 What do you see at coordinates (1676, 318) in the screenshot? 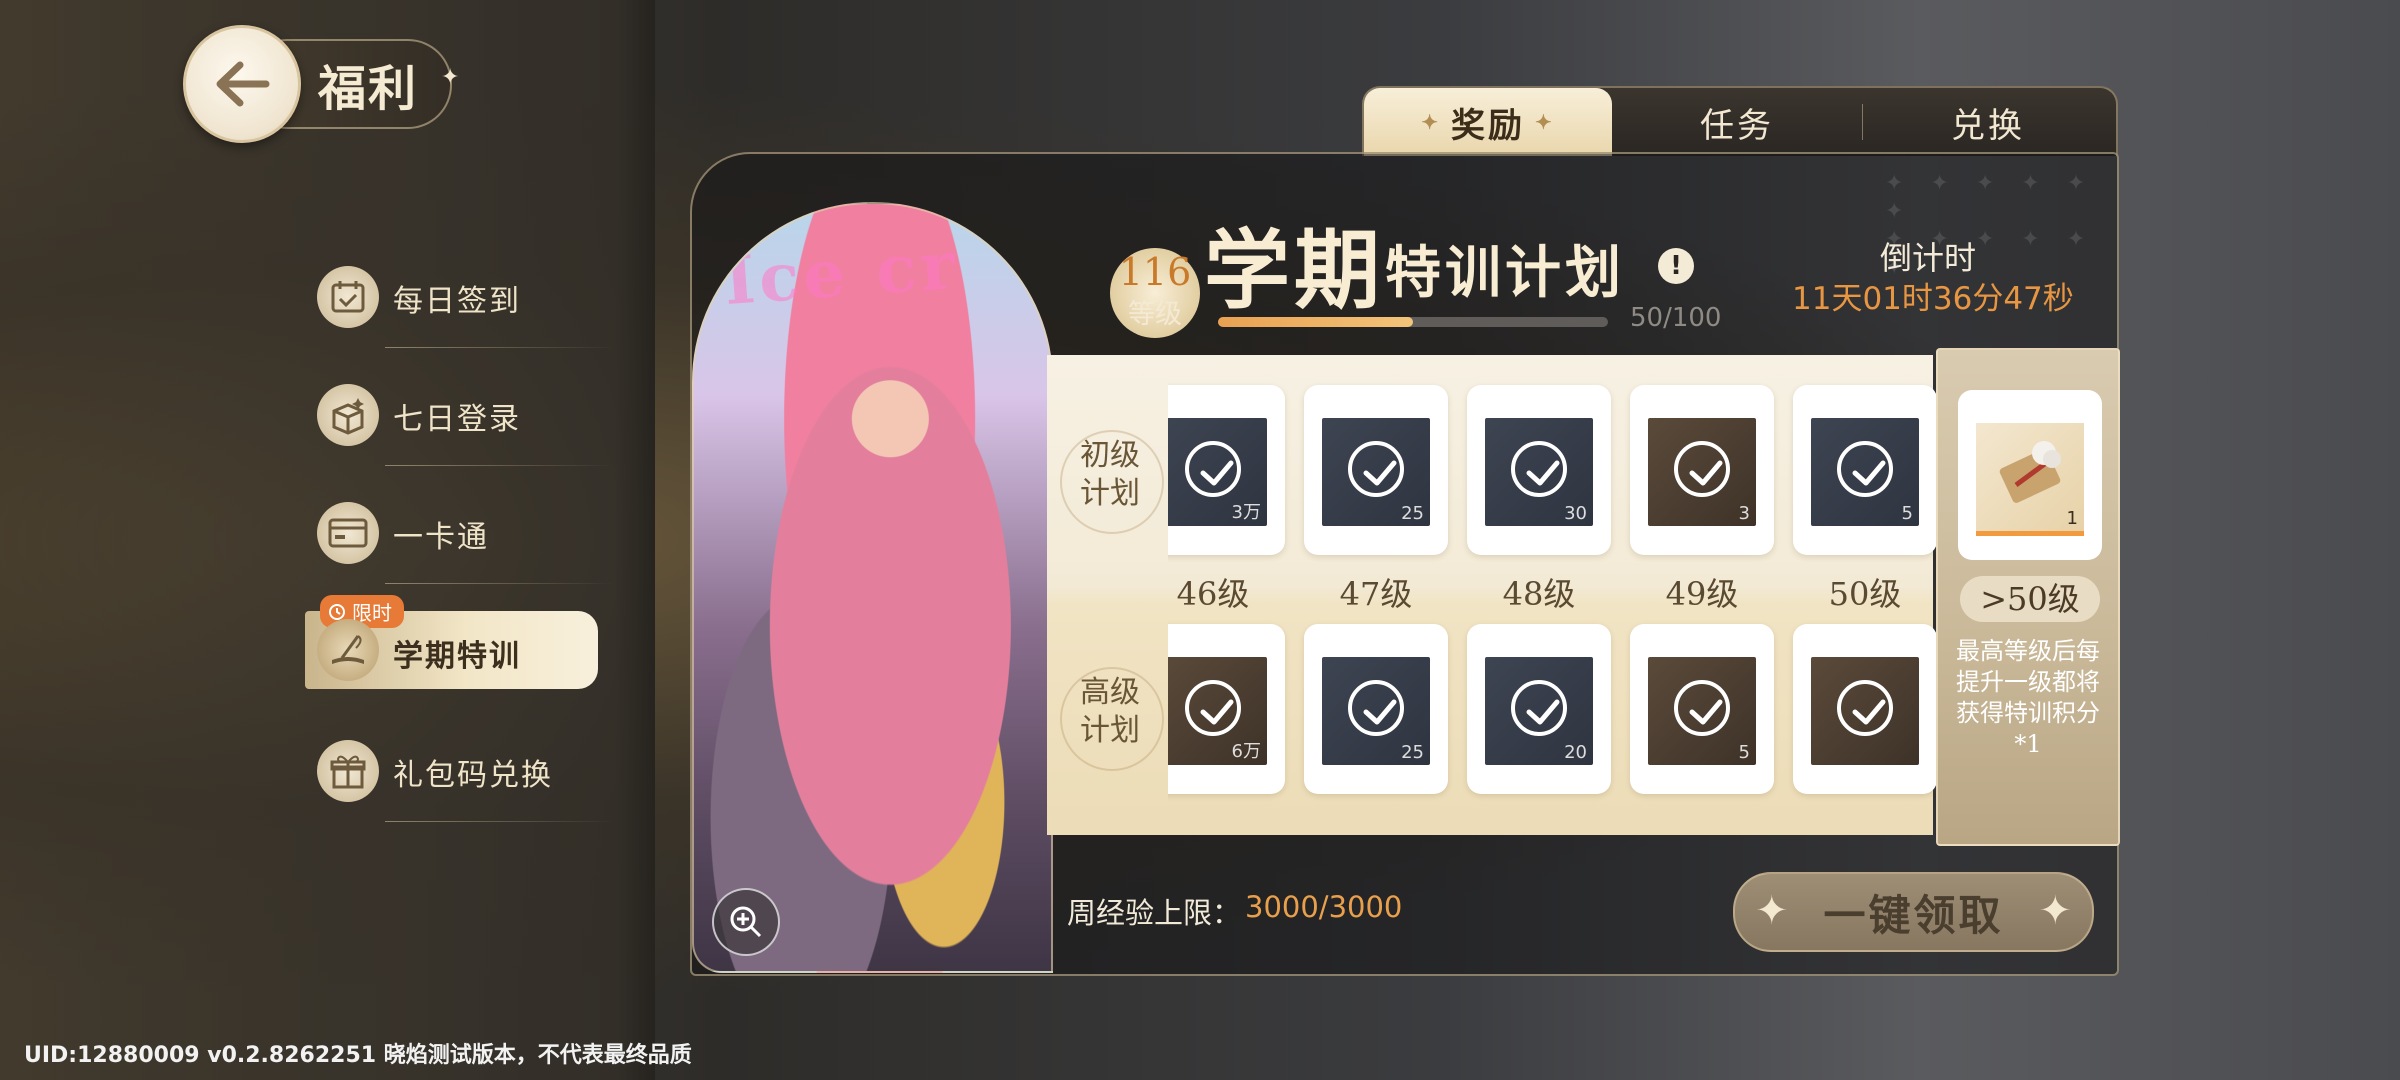
I see `xp-text: 50/100` at bounding box center [1676, 318].